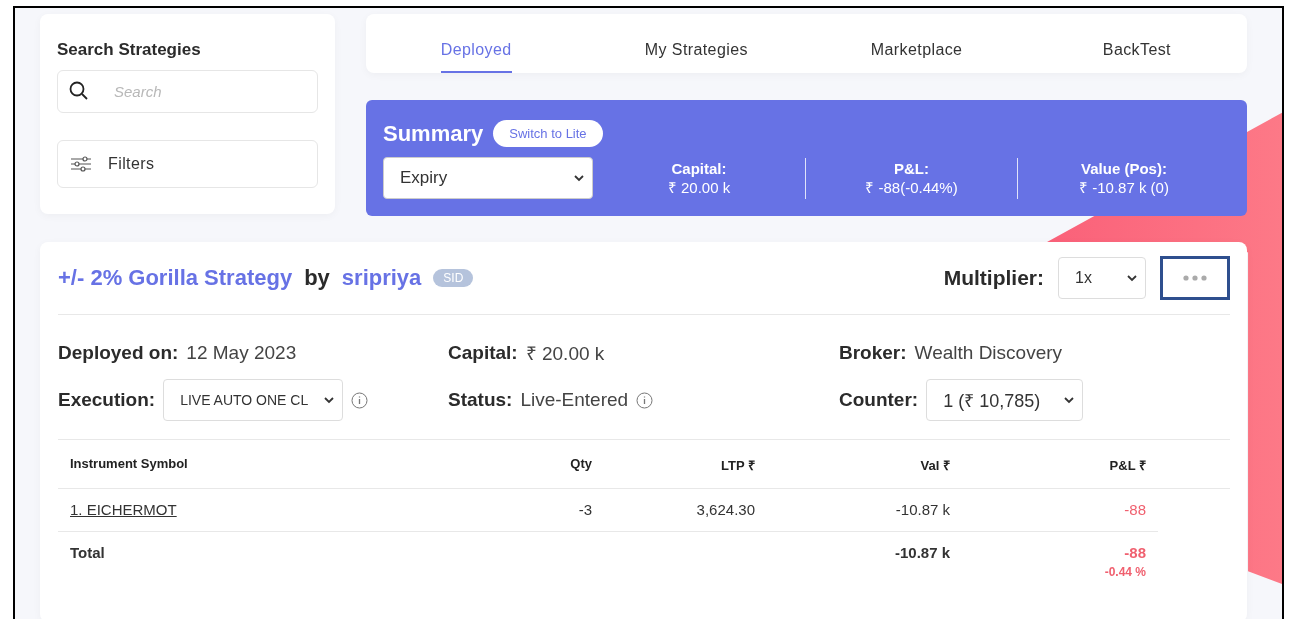 The image size is (1289, 619). Describe the element at coordinates (916, 43) in the screenshot. I see `tab: Marketplace` at that location.